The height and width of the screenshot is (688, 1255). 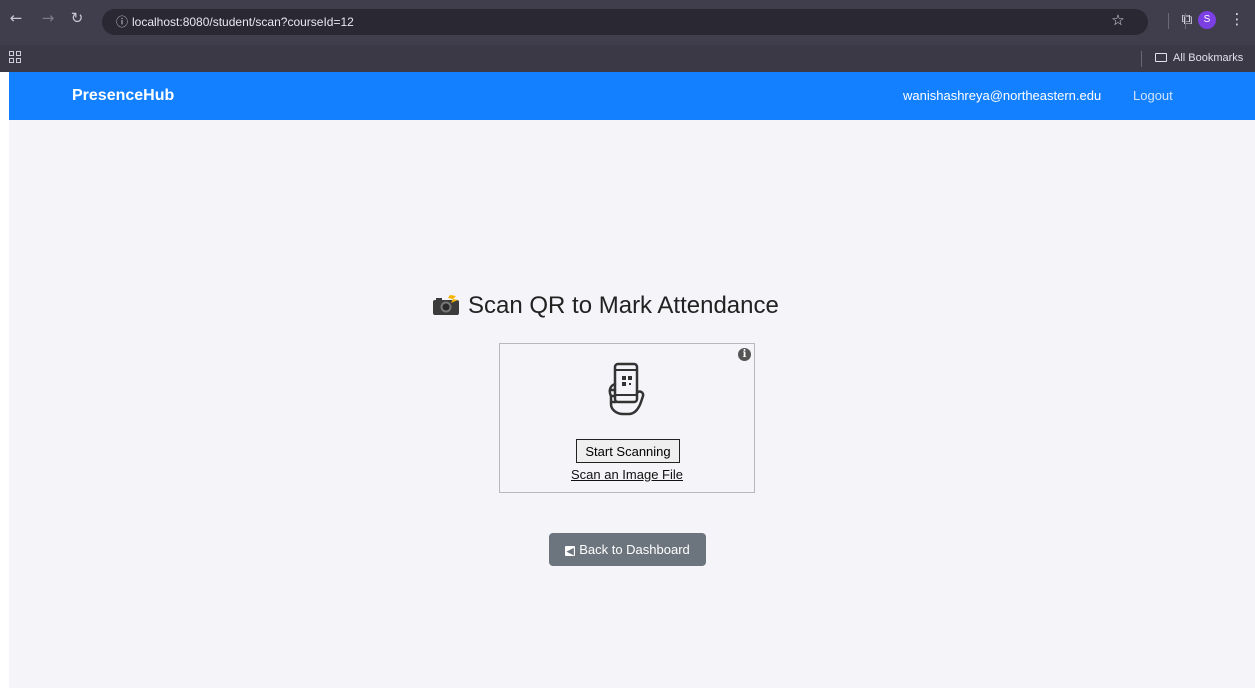 I want to click on site-info-icon: ⓘ, so click(x=122, y=22).